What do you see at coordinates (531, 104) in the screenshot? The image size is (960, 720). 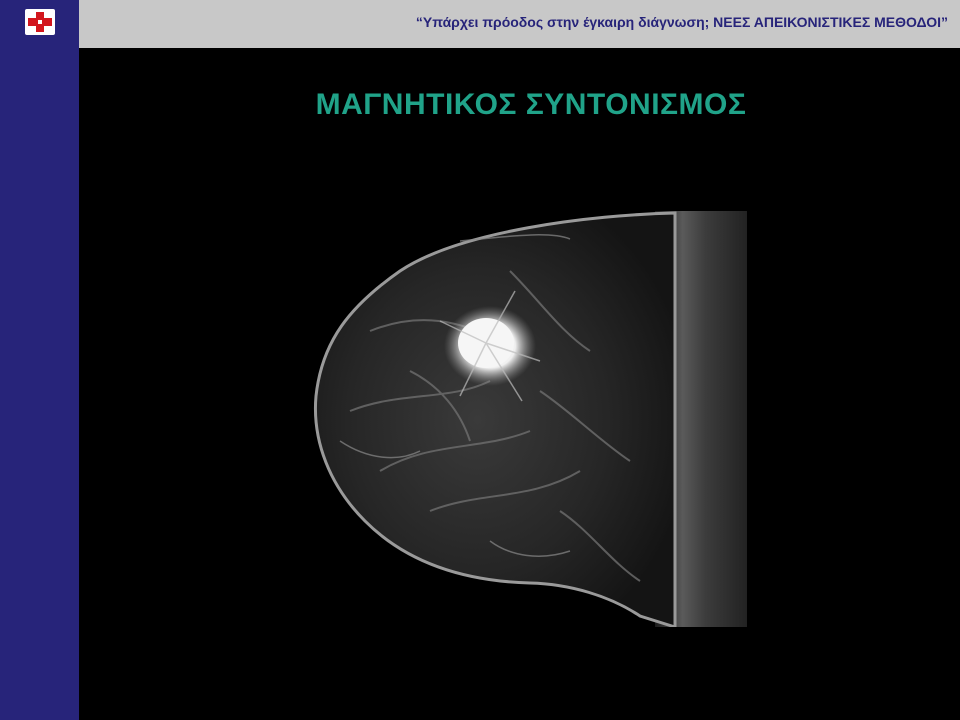 I see `slide-title: ΜΑΓΝΗΤΙΚΟΣ ΣΥΝΤΟΝΙΣΜΟΣ` at bounding box center [531, 104].